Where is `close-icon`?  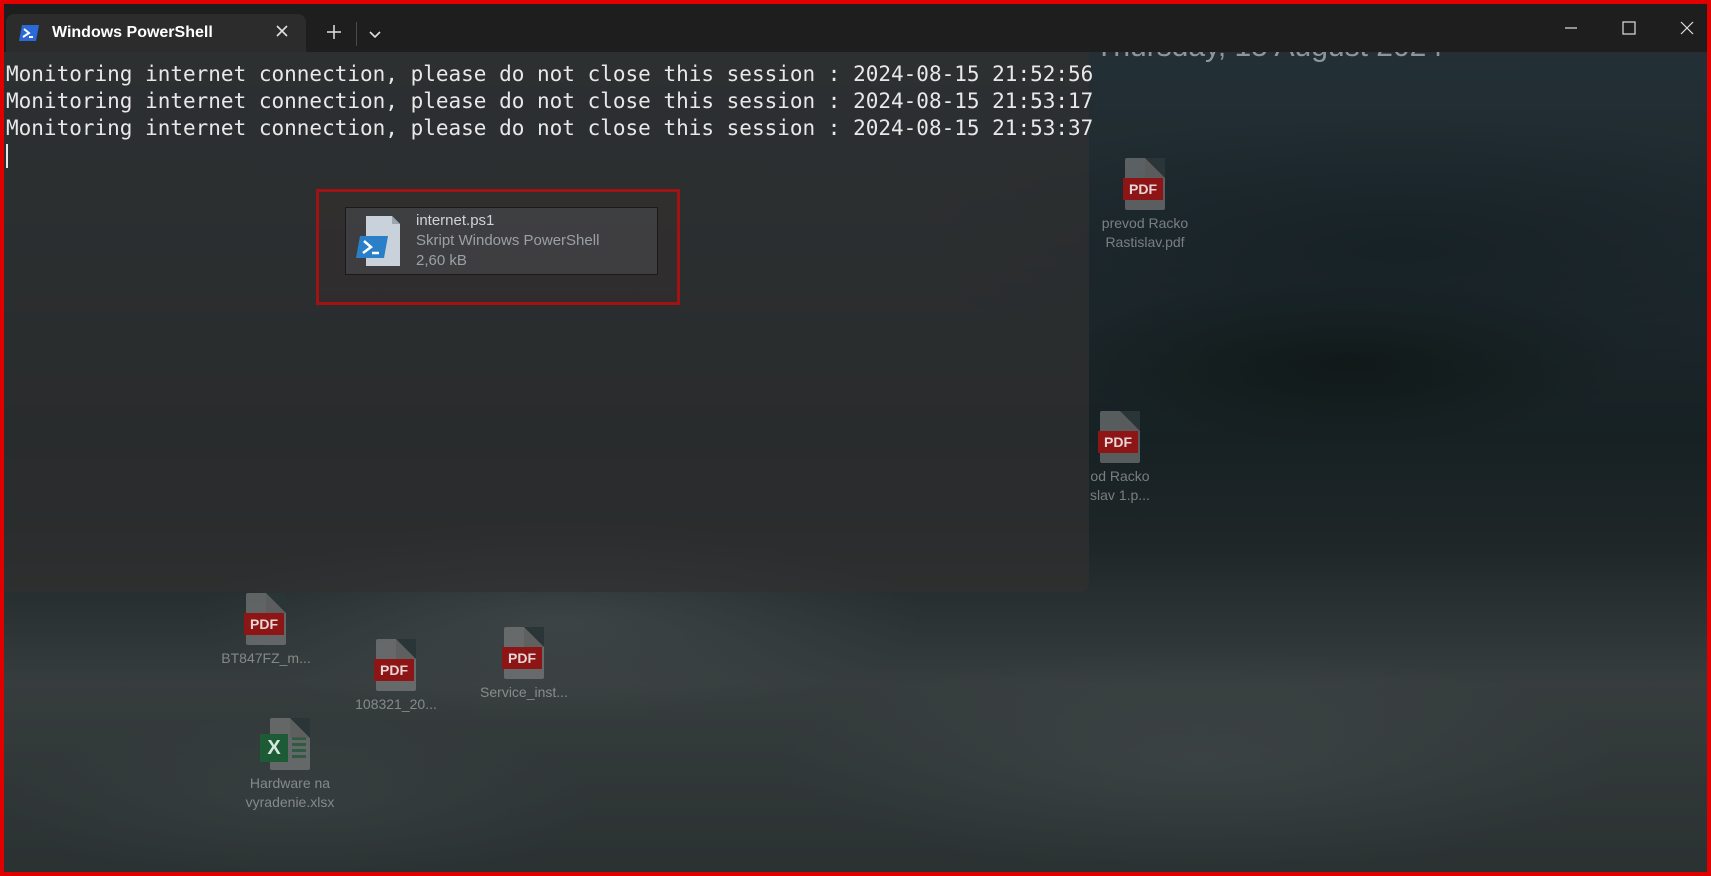
close-icon is located at coordinates (1687, 28).